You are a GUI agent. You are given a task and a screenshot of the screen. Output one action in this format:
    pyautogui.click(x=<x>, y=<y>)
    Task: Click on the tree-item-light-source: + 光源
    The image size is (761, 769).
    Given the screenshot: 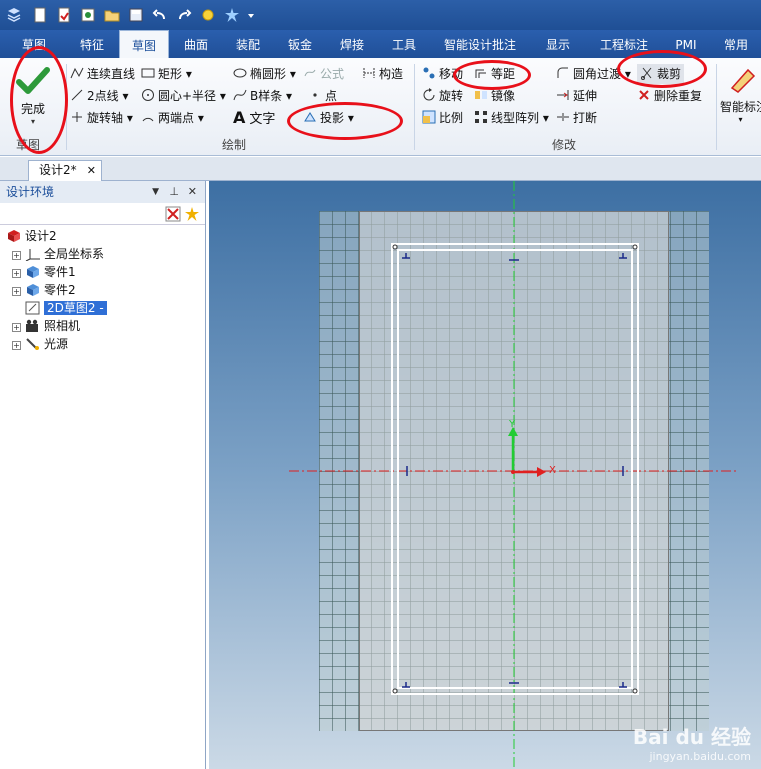 What is the action you would take?
    pyautogui.click(x=40, y=344)
    